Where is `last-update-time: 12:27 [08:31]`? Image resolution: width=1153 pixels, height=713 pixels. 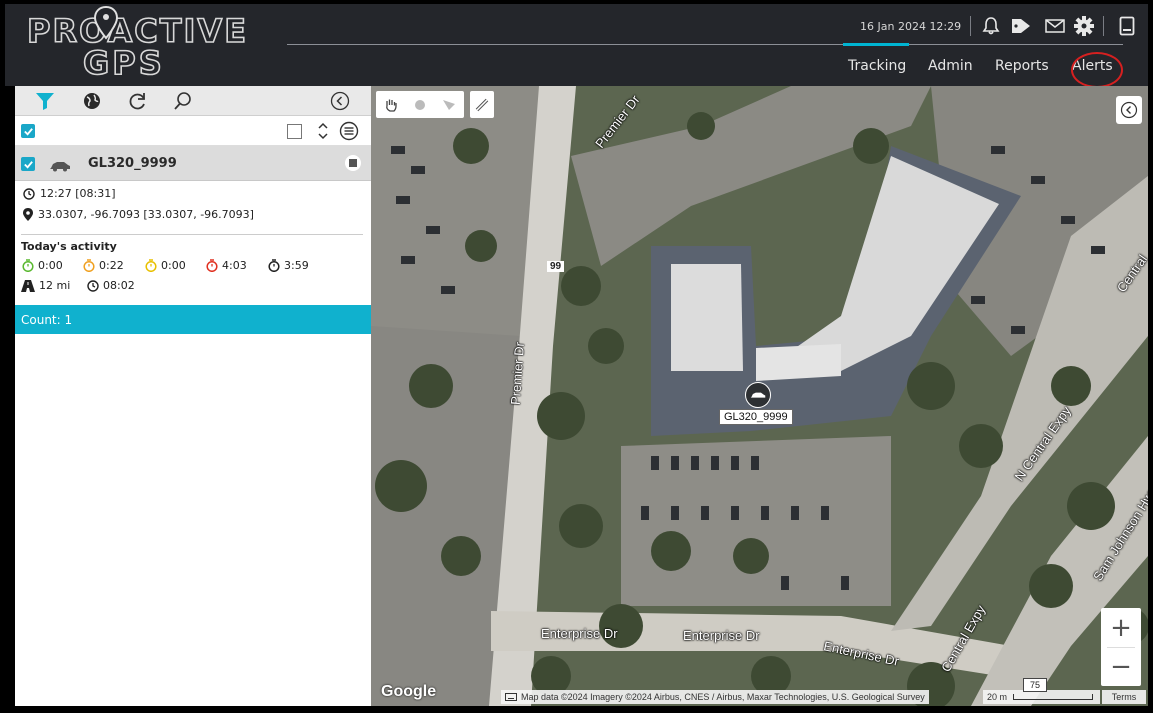
last-update-time: 12:27 [08:31] is located at coordinates (78, 193).